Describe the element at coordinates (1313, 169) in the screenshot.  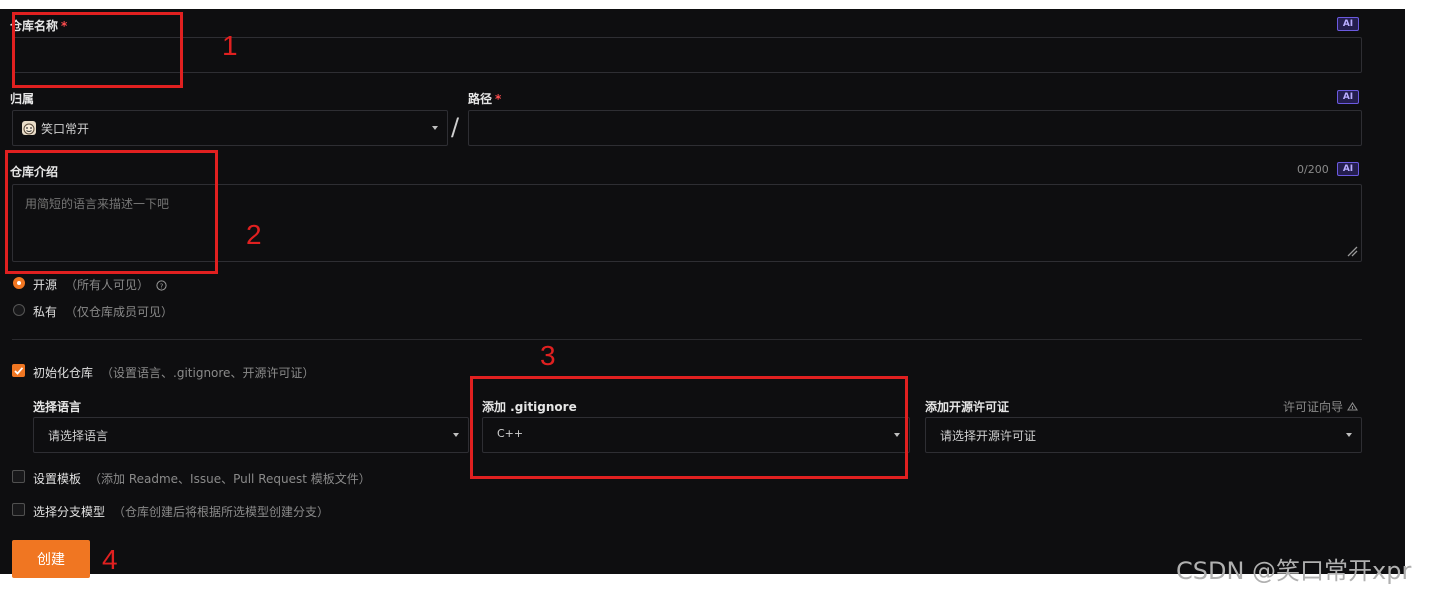
I see `description-counter: 0/200` at that location.